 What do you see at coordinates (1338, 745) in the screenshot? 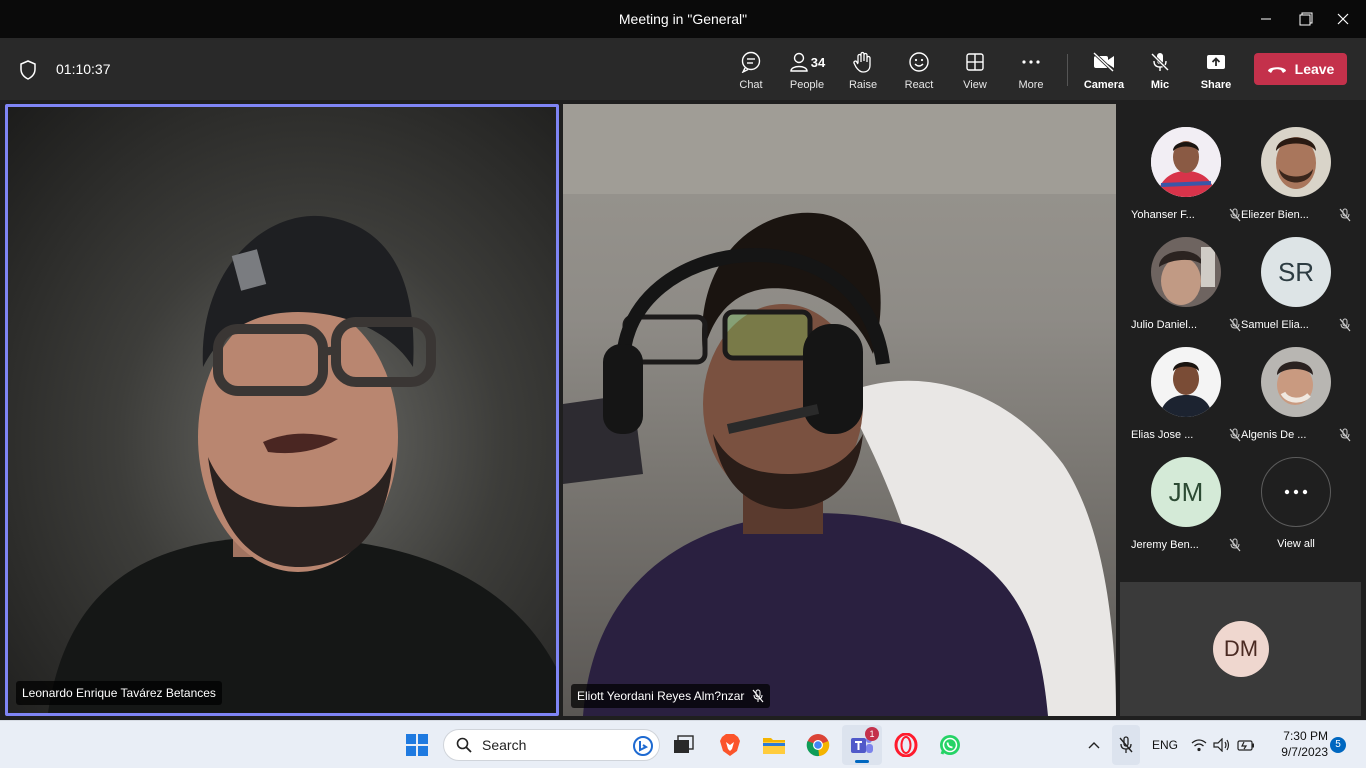
I see `notification-count-badge: 5` at bounding box center [1338, 745].